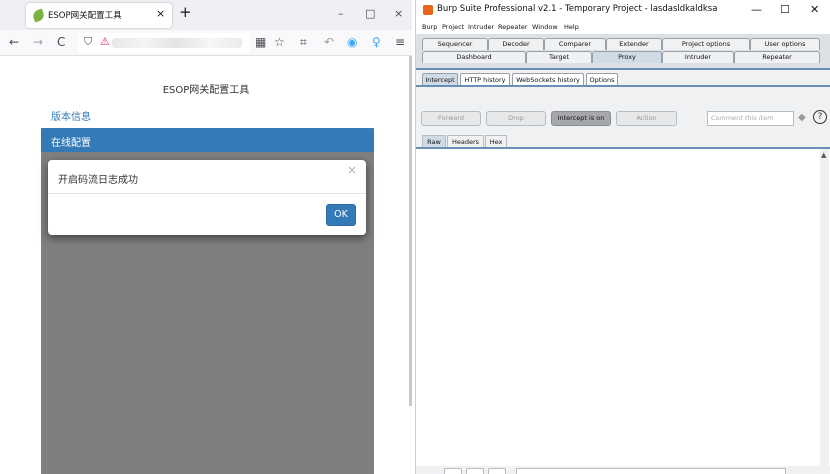  I want to click on minimize-button: —, so click(756, 9).